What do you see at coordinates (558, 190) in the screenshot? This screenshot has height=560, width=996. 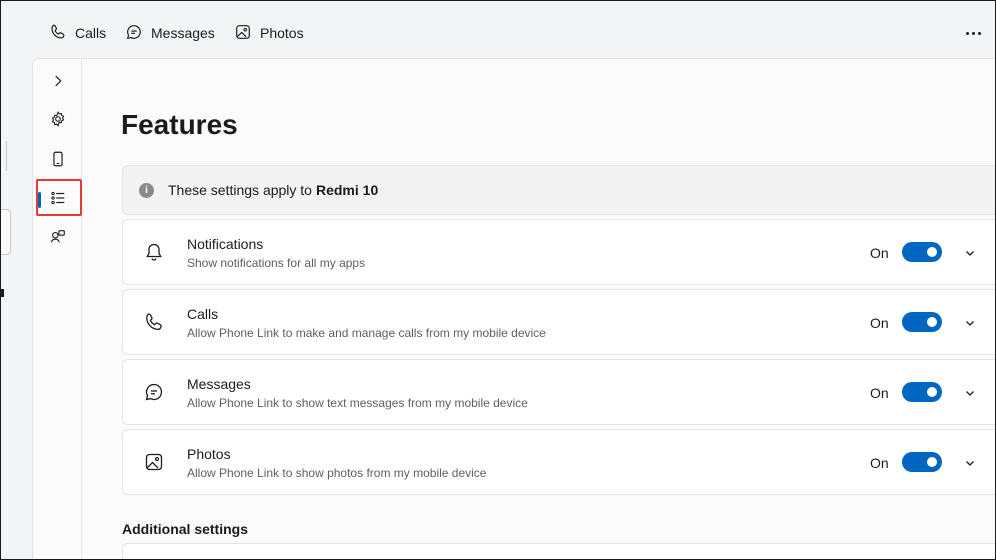 I see `device-info-bar: i These settings apply to Redmi 10` at bounding box center [558, 190].